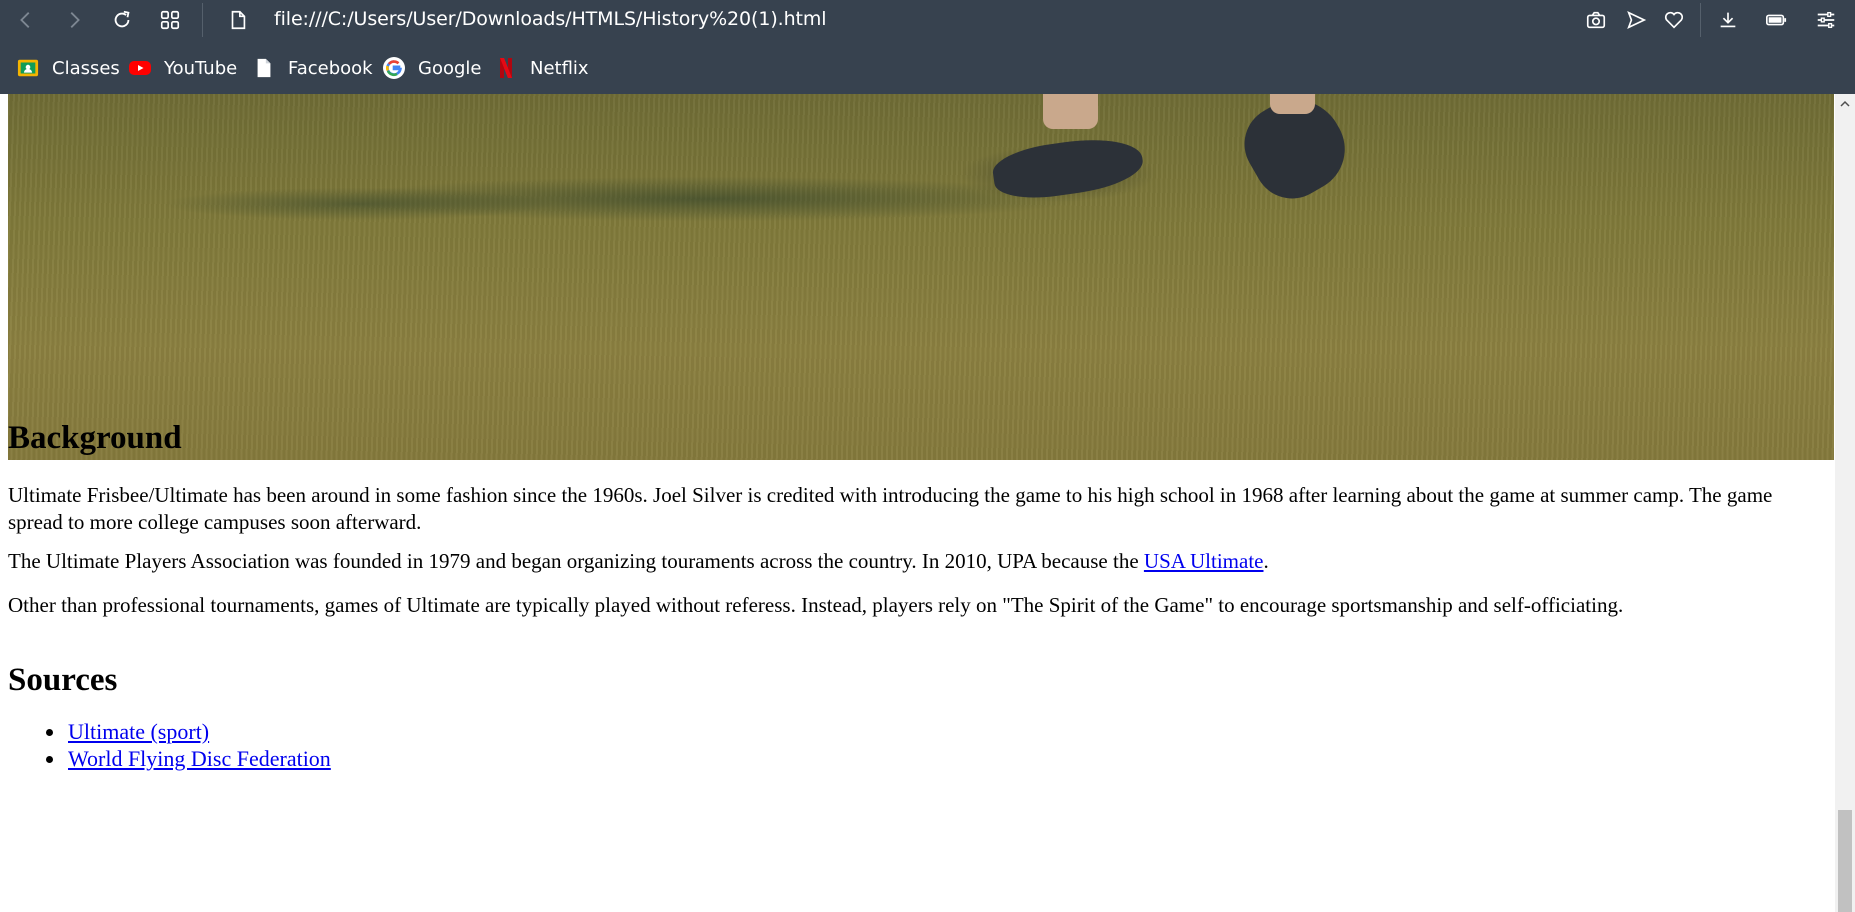  I want to click on download-icon, so click(1728, 20).